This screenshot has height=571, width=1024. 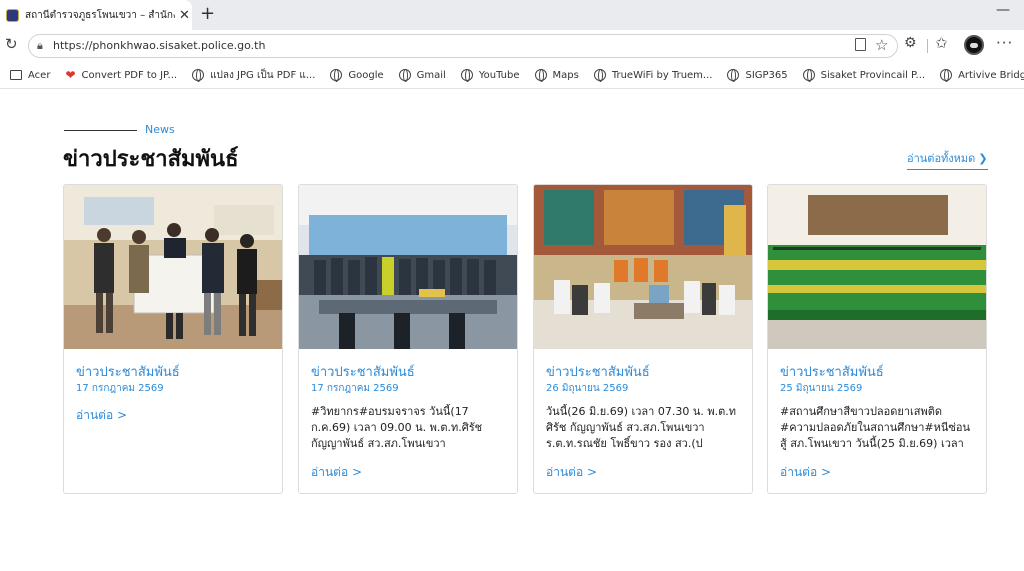 What do you see at coordinates (431, 75) in the screenshot?
I see `bookmark-label: Gmail` at bounding box center [431, 75].